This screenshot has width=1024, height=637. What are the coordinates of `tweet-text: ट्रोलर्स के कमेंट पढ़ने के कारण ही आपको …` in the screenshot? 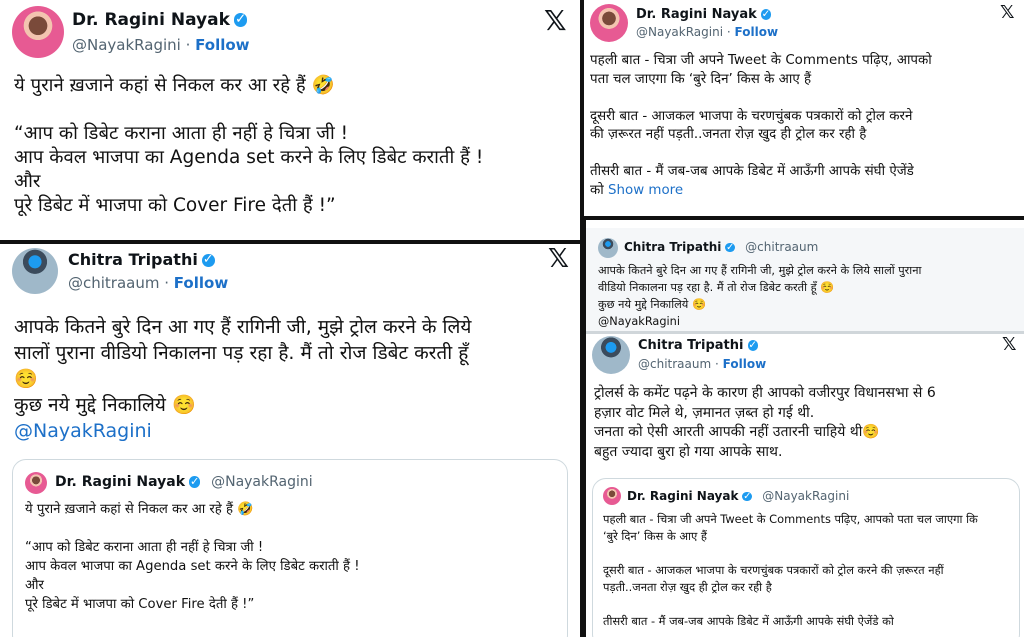 It's located at (765, 422).